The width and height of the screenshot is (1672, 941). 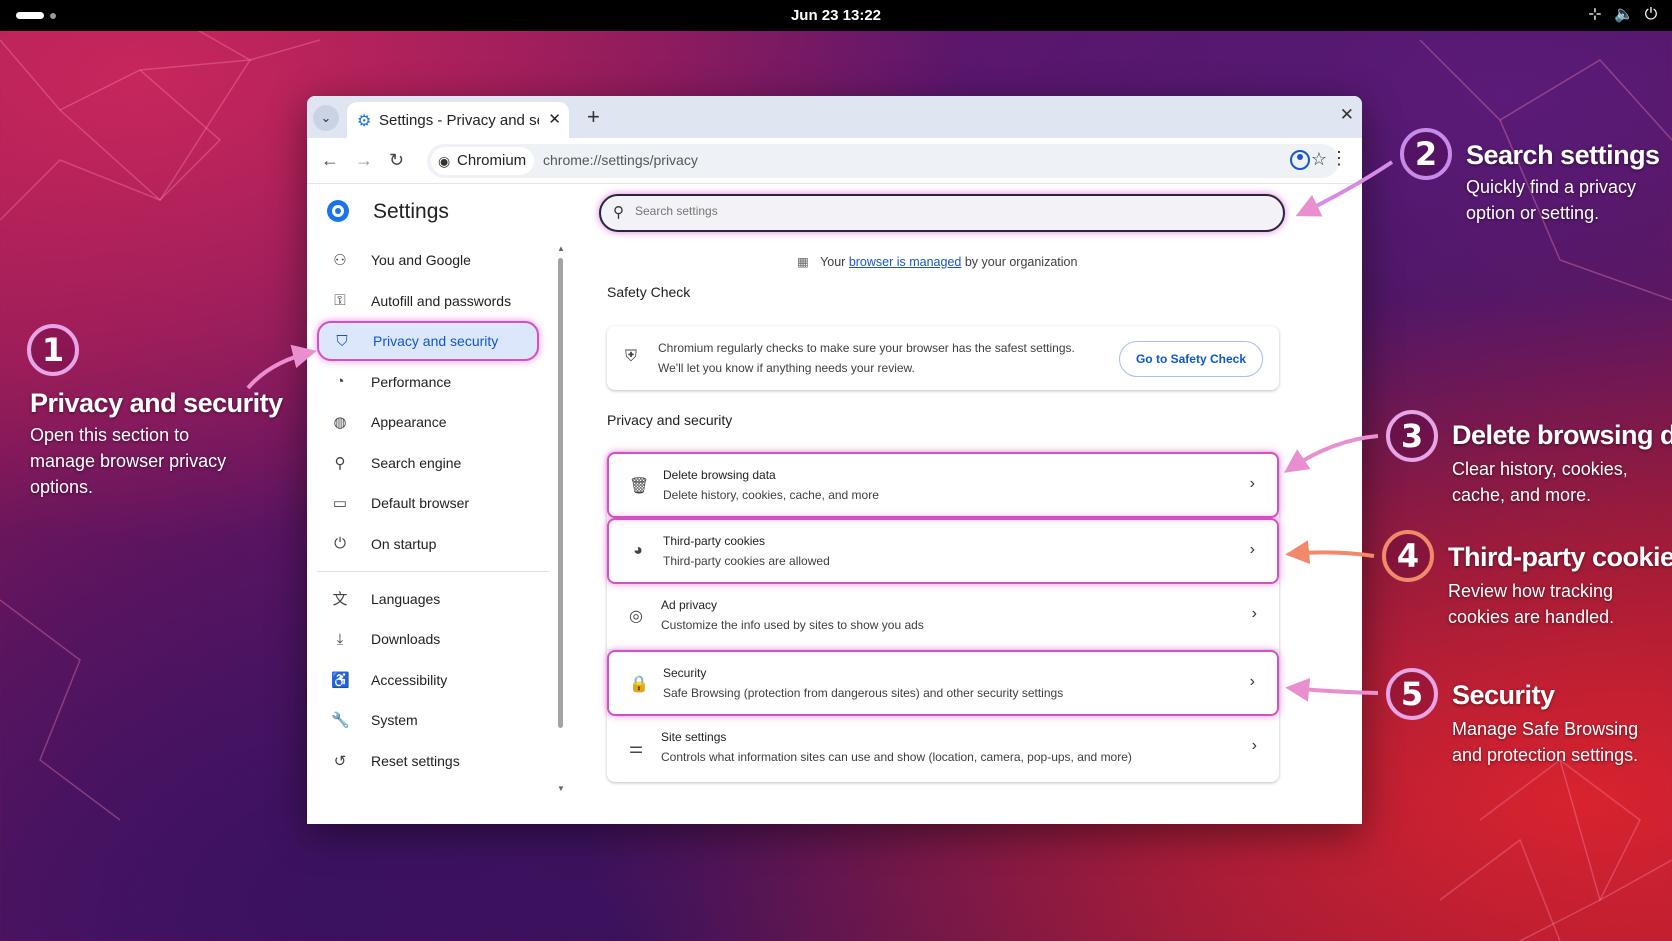 I want to click on translate-icon: 文, so click(x=340, y=599).